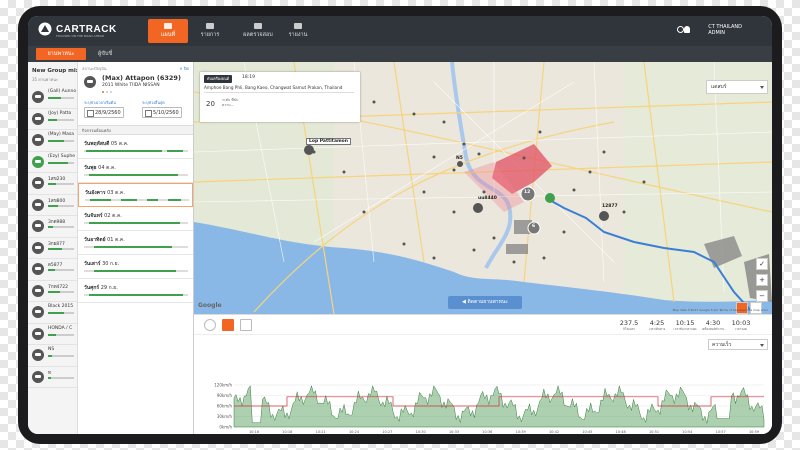 Image resolution: width=800 pixels, height=450 pixels. I want to click on group-title: New Group mix1, so click(52, 69).